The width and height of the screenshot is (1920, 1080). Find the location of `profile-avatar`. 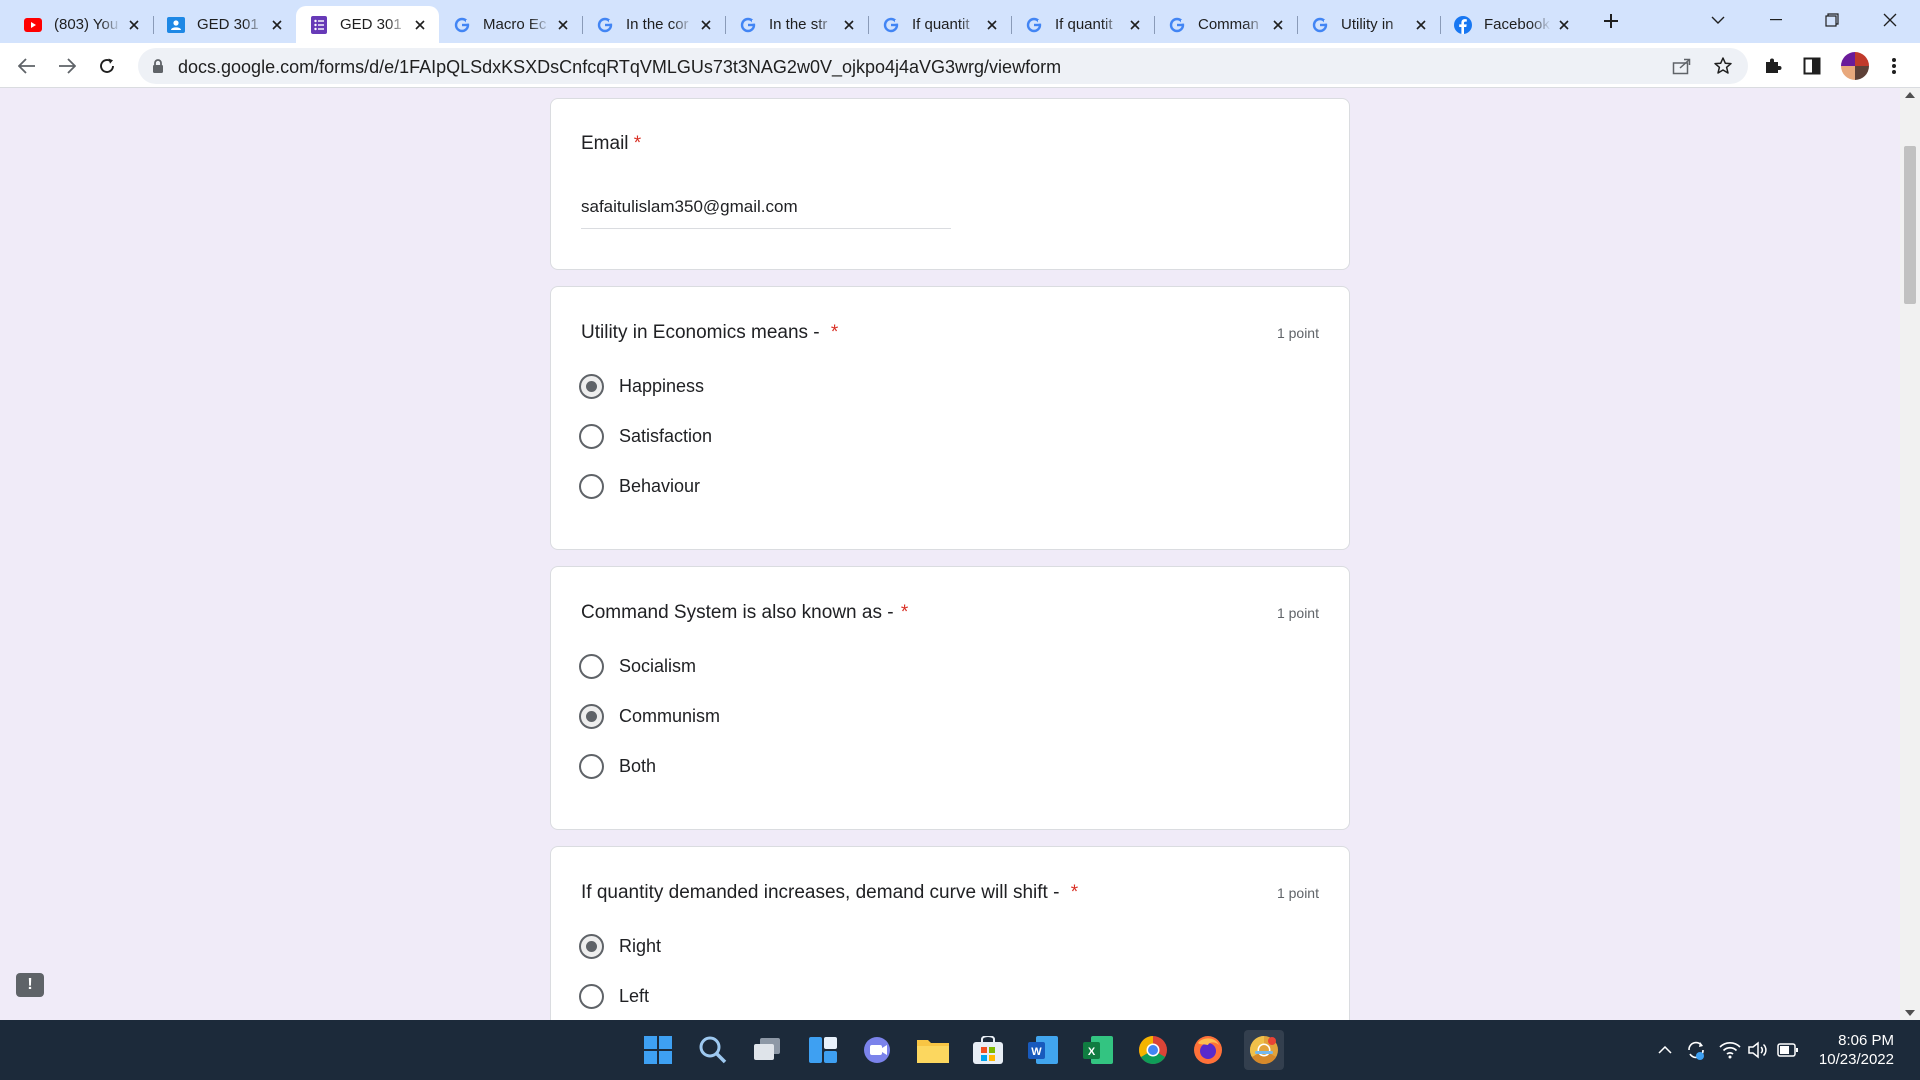

profile-avatar is located at coordinates (1855, 66).